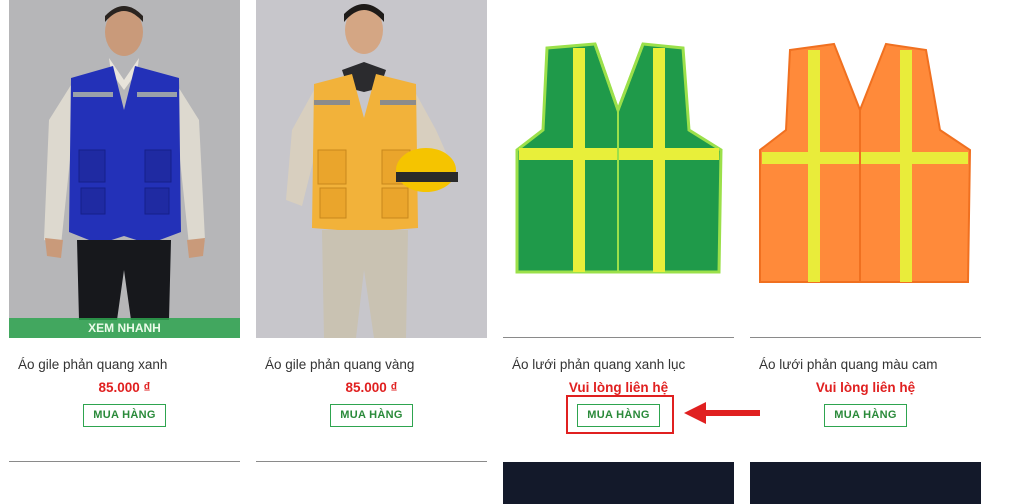  I want to click on product-title: Áo lưới phản quang màu cam, so click(848, 364).